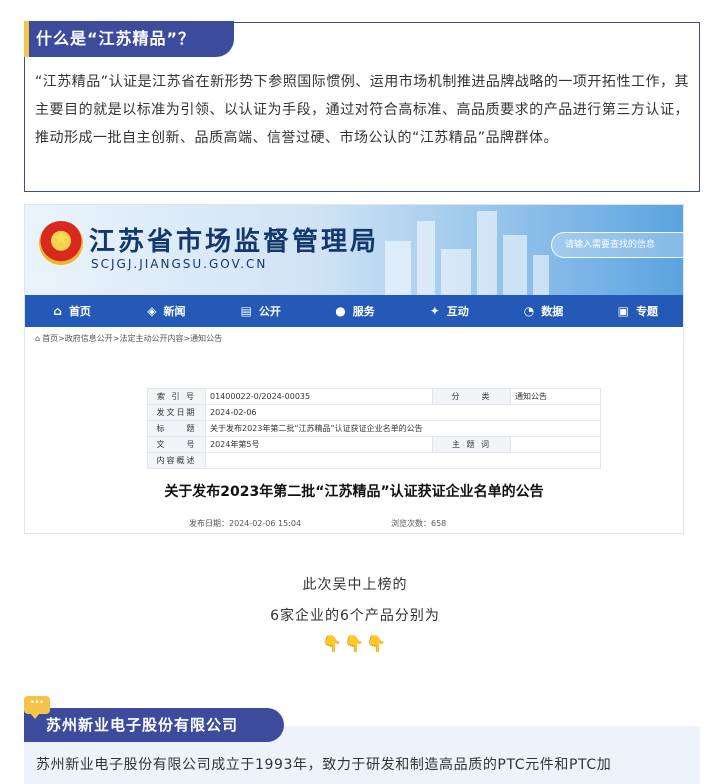 The height and width of the screenshot is (784, 710). What do you see at coordinates (319, 444) in the screenshot?
I see `meta-value: 2024年第5号` at bounding box center [319, 444].